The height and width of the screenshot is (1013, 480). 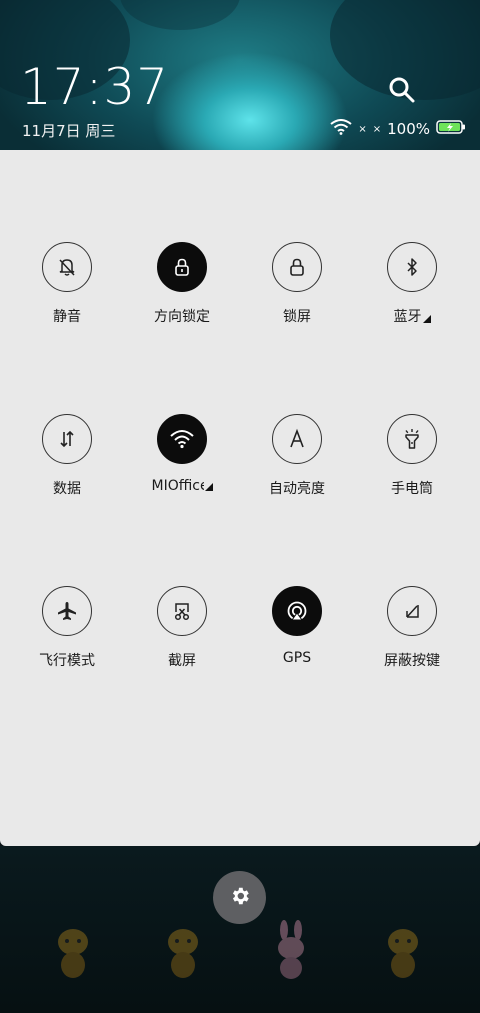 I want to click on toggle-wifi: MIOffice, so click(x=182, y=454).